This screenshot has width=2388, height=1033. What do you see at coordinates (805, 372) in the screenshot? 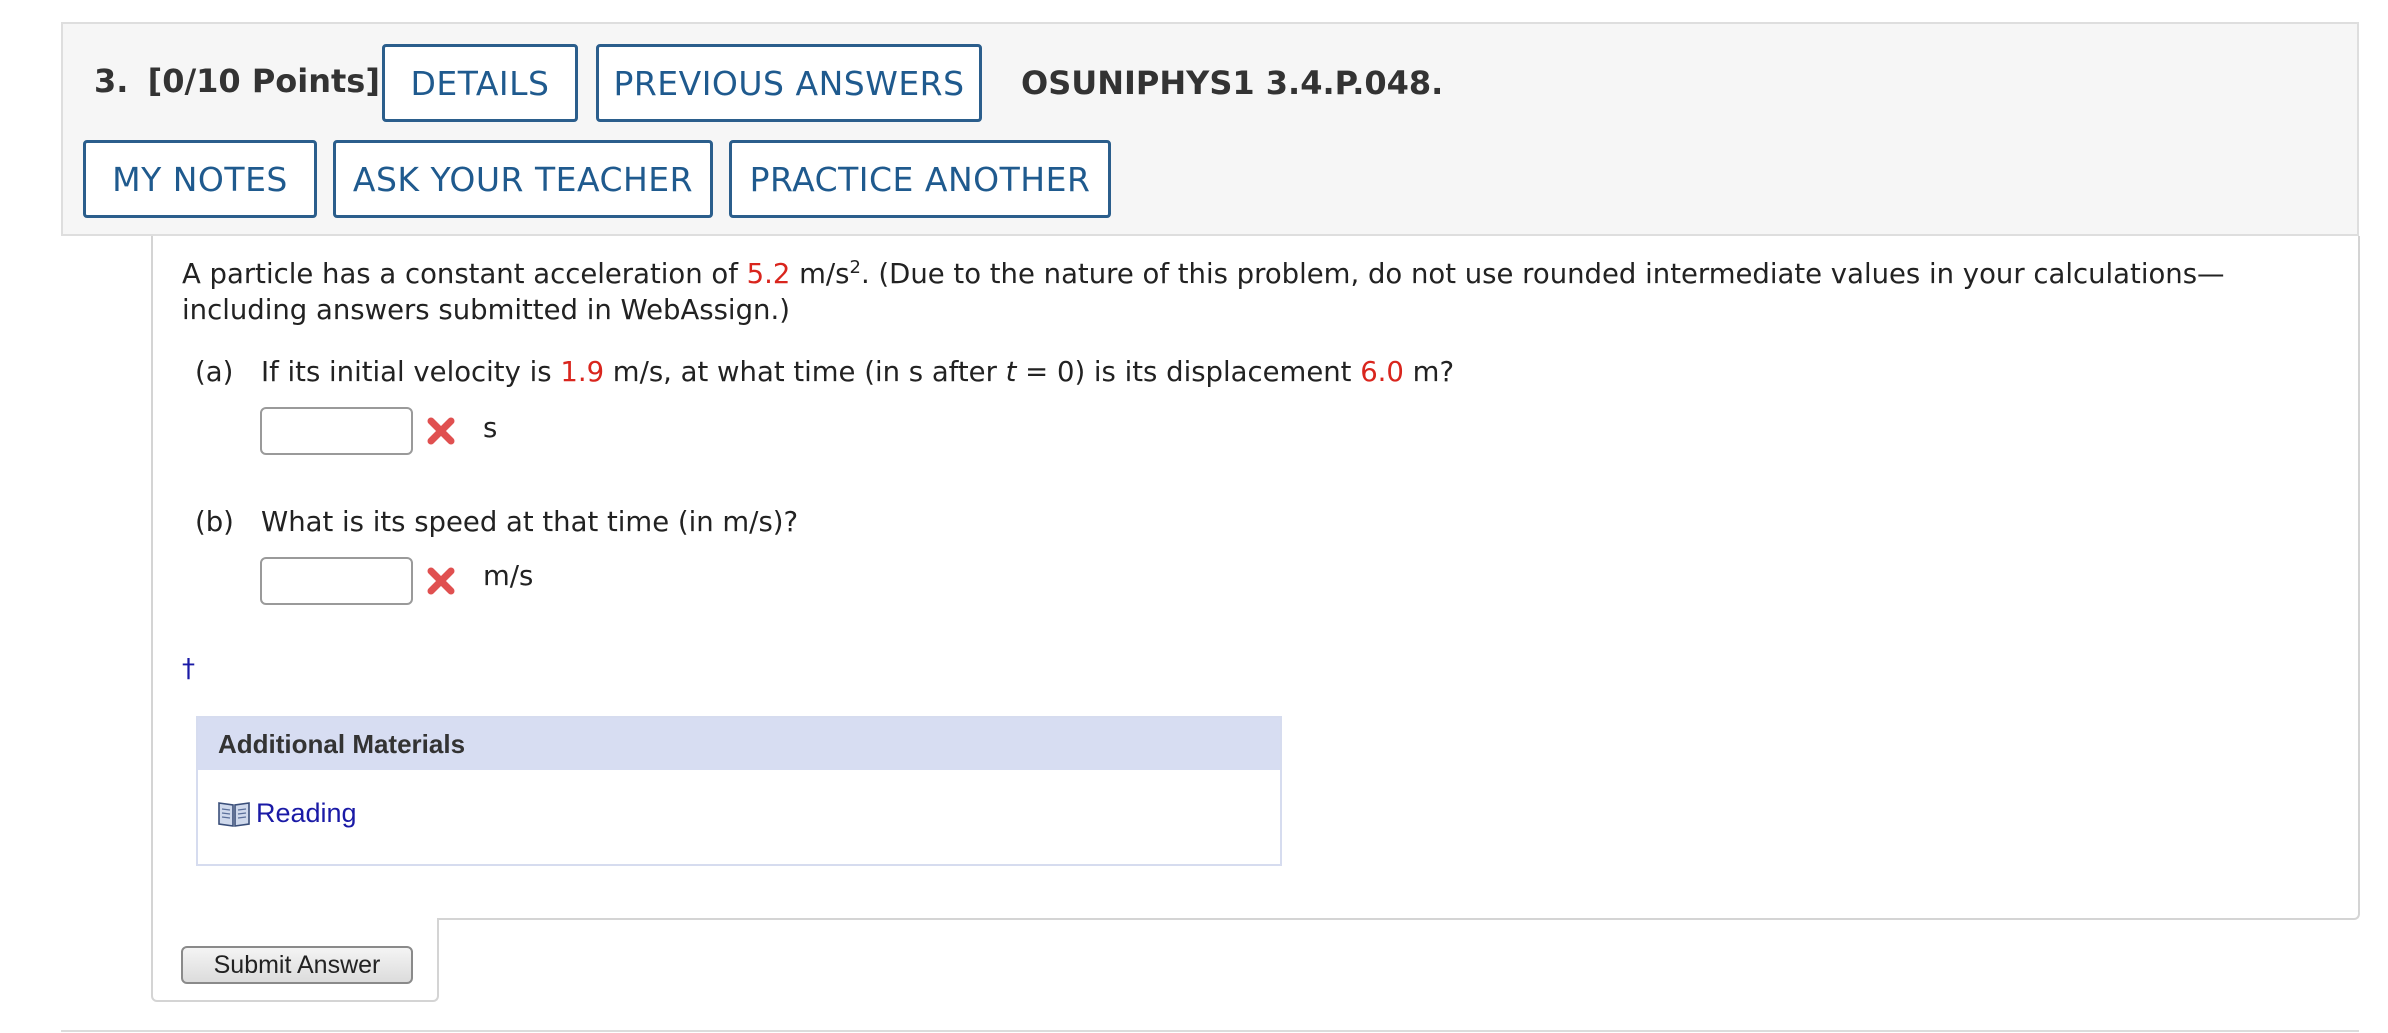
I see `part-a-text-2: m/s, at what time (in s after` at bounding box center [805, 372].